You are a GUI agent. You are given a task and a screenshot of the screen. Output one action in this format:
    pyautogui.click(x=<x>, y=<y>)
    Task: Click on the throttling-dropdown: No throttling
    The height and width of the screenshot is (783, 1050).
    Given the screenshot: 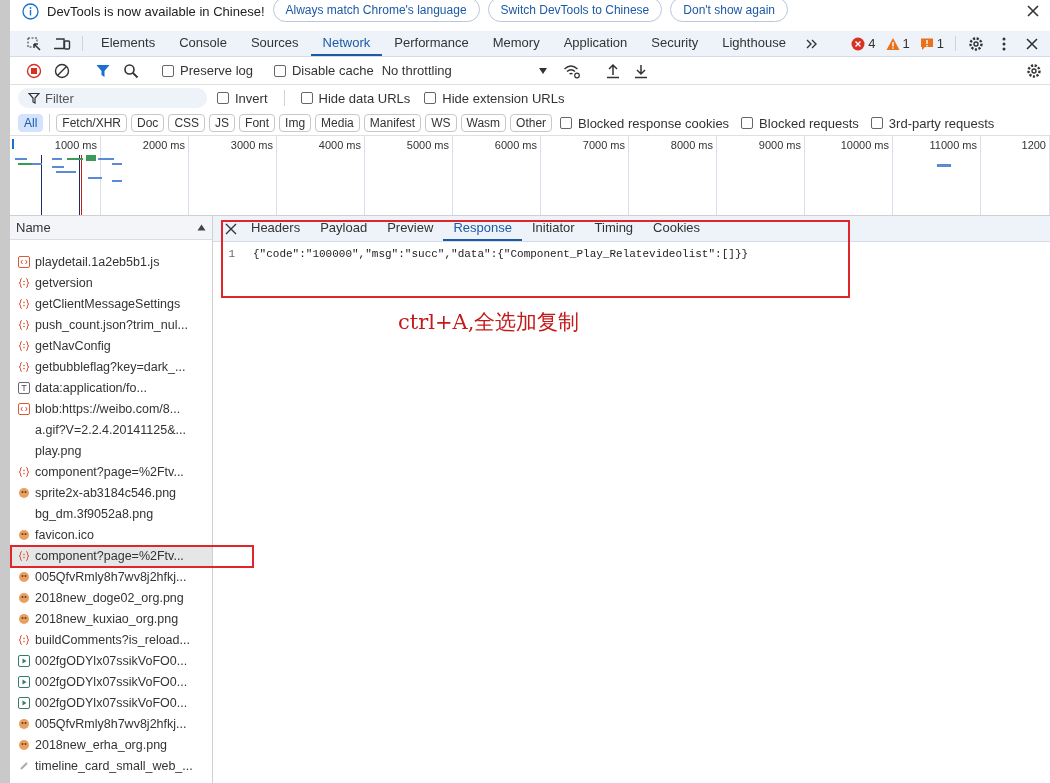 What is the action you would take?
    pyautogui.click(x=416, y=70)
    